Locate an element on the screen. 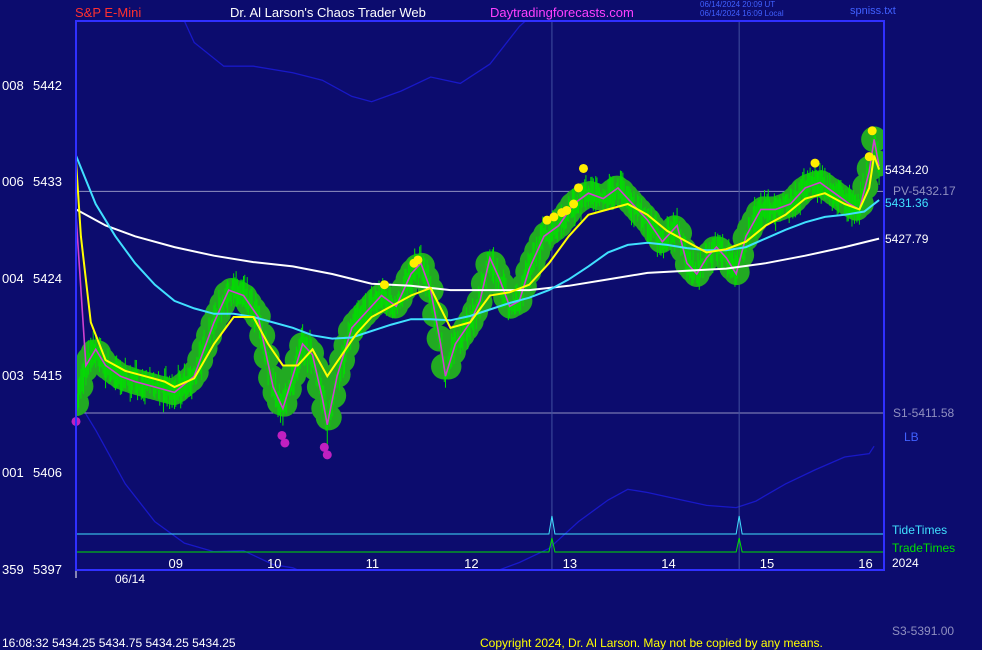 The height and width of the screenshot is (650, 982). mid-ma-value: 5431.36 is located at coordinates (907, 203).